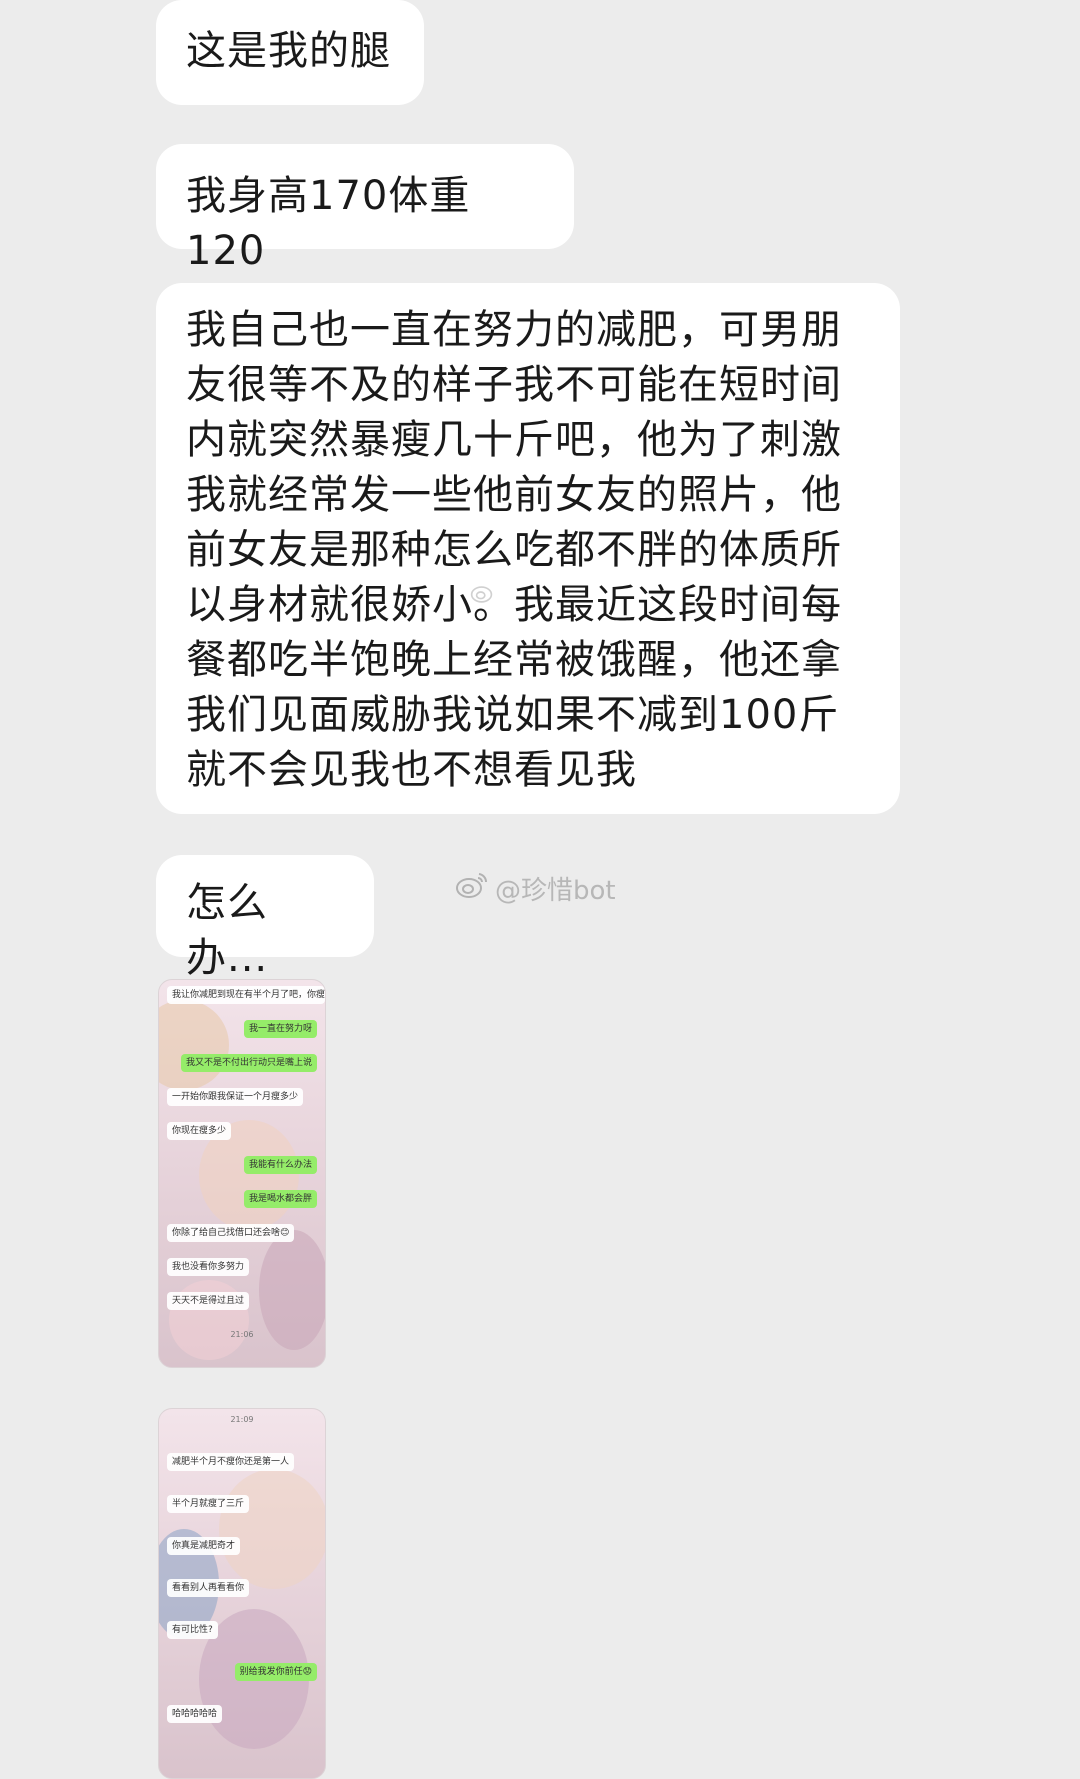  What do you see at coordinates (280, 1165) in the screenshot?
I see `mini-message: 我能有什么办法` at bounding box center [280, 1165].